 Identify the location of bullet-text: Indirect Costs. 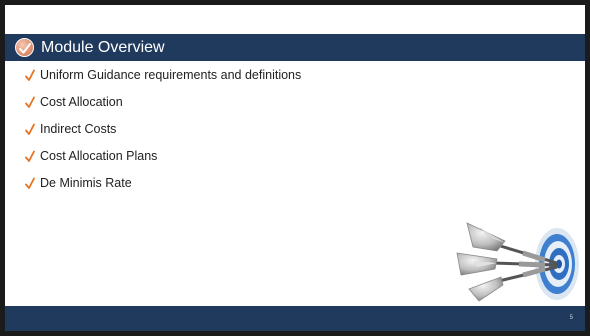
(78, 129).